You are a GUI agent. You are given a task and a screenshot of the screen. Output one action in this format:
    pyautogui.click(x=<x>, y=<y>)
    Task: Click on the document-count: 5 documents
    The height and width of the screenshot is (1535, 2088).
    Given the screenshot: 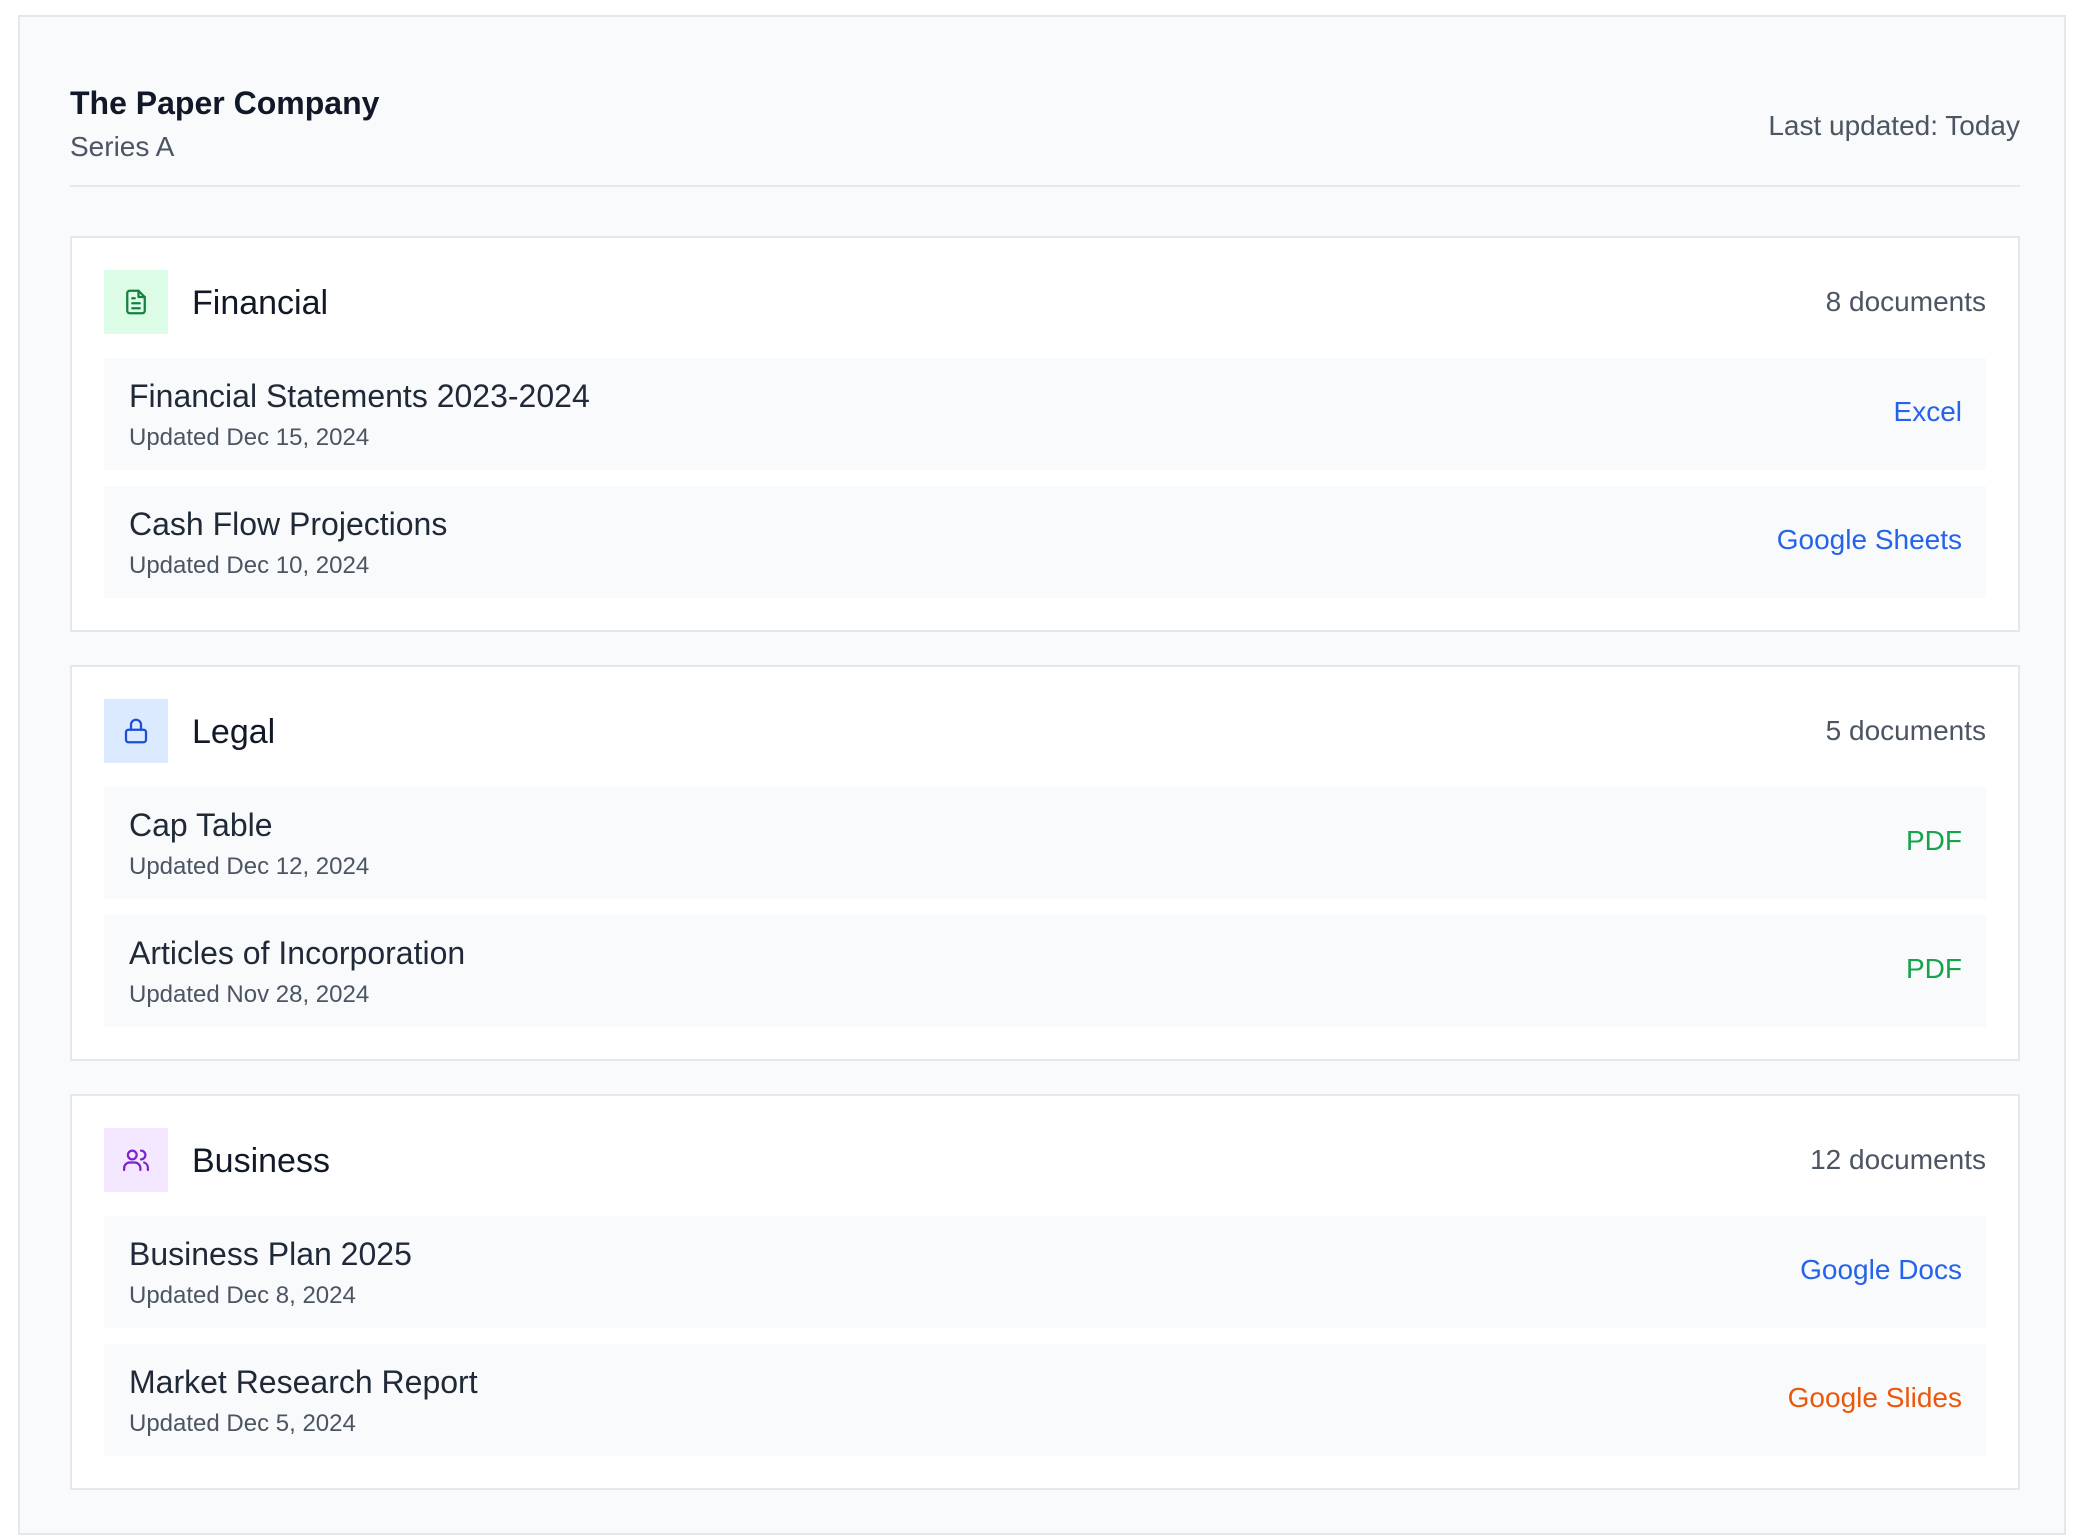 What is the action you would take?
    pyautogui.click(x=1905, y=730)
    